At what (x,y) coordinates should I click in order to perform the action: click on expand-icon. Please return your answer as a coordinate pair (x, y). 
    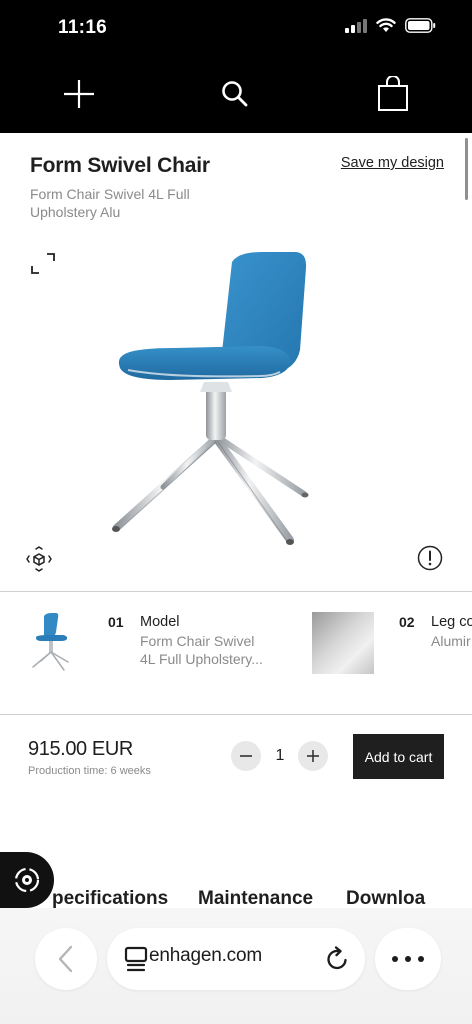
    Looking at the image, I should click on (43, 264).